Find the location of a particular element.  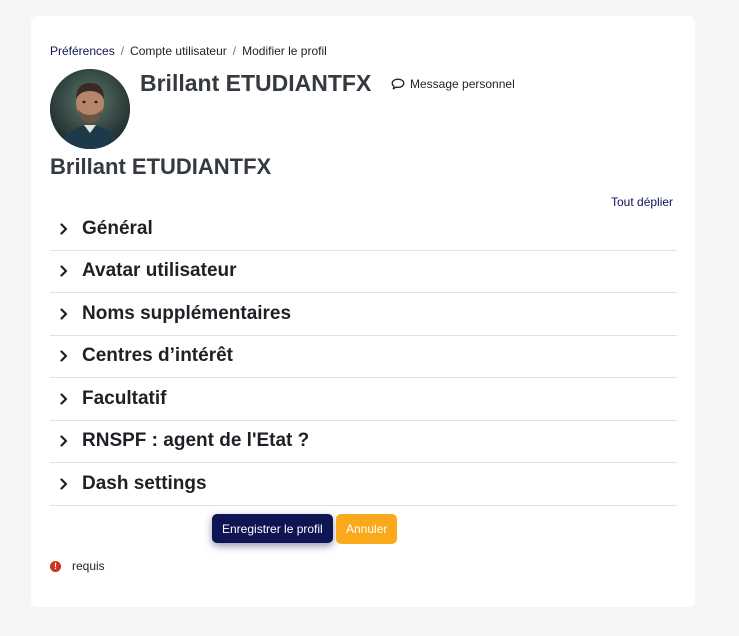

section-dash-settings: Dash settings is located at coordinates (363, 484).